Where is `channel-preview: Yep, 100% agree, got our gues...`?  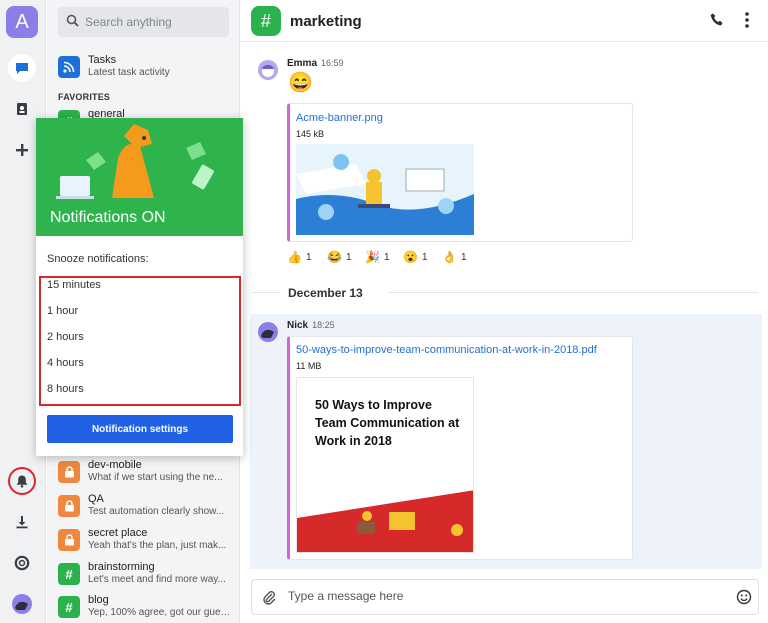
channel-preview: Yep, 100% agree, got our gues... is located at coordinates (160, 612).